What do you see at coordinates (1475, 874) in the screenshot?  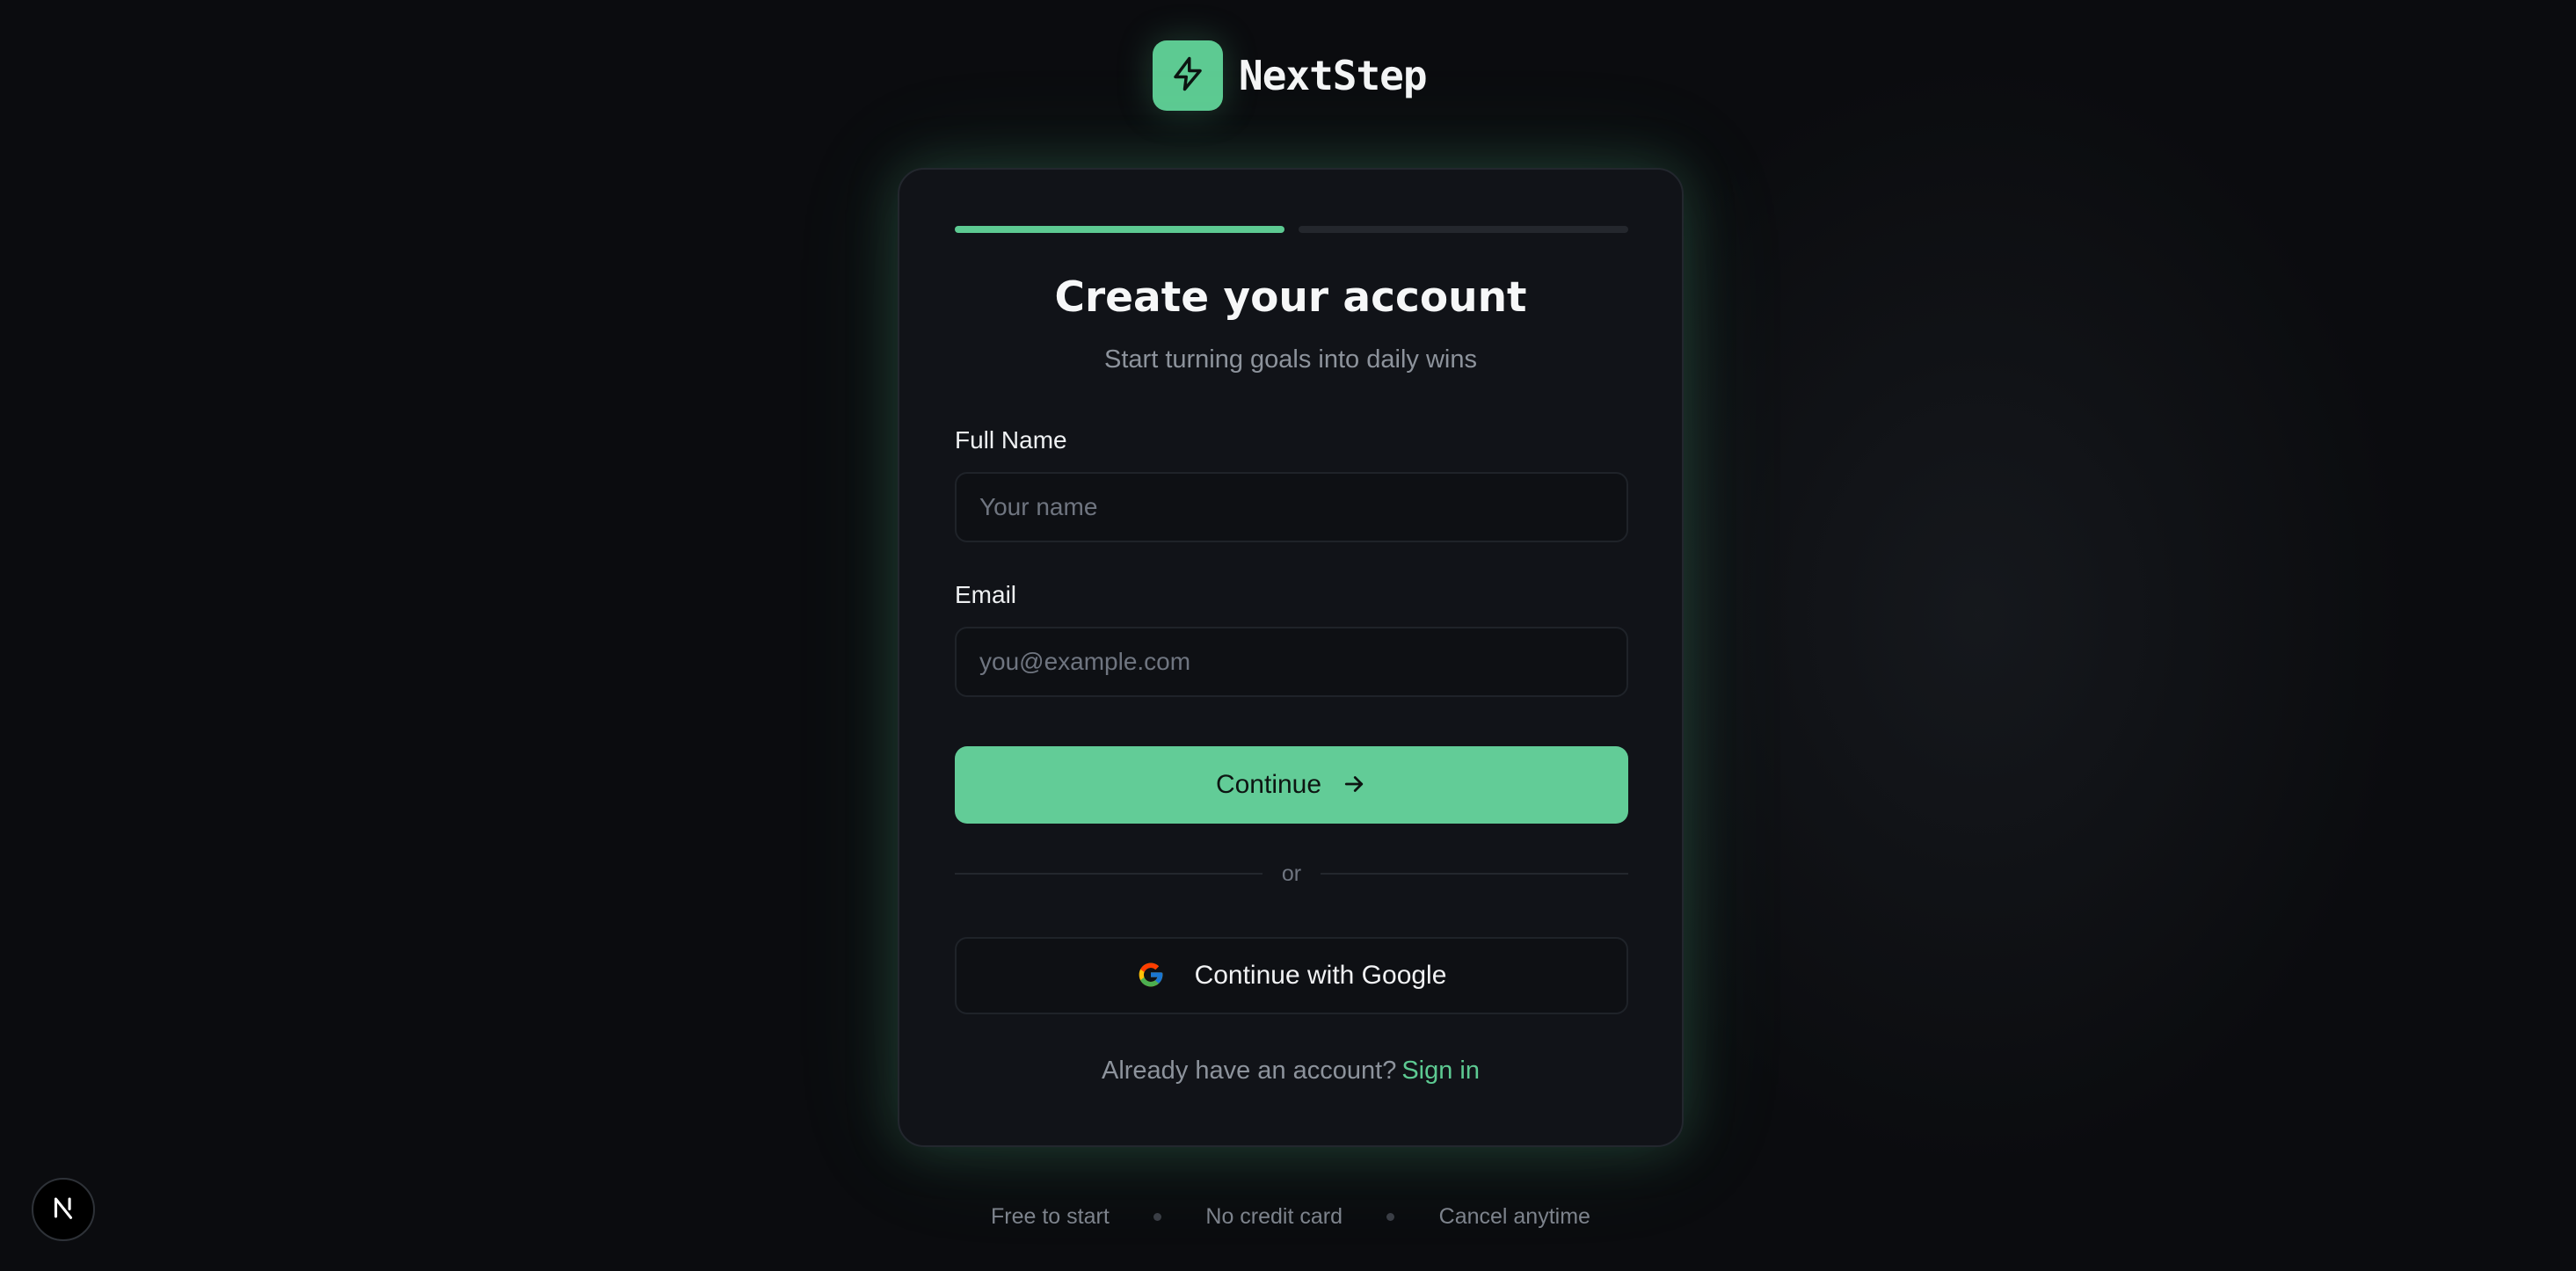 I see `divider-line-right` at bounding box center [1475, 874].